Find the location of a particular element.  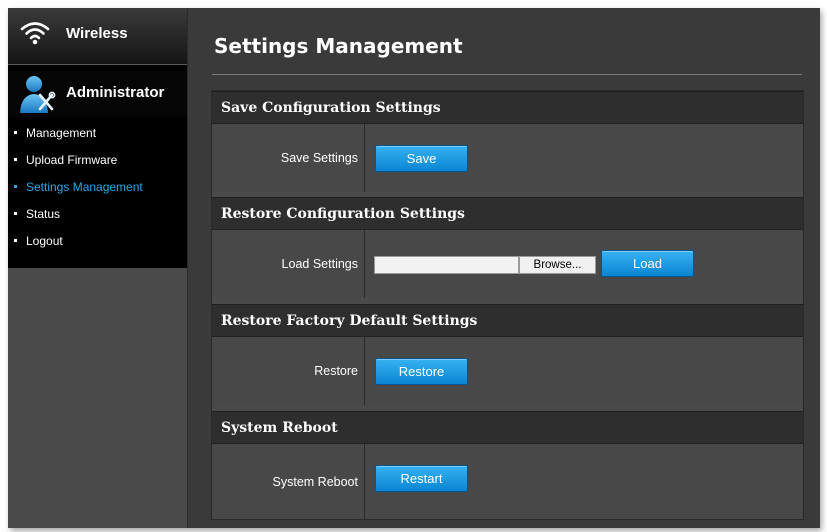

restore-label: Restore is located at coordinates (336, 371).